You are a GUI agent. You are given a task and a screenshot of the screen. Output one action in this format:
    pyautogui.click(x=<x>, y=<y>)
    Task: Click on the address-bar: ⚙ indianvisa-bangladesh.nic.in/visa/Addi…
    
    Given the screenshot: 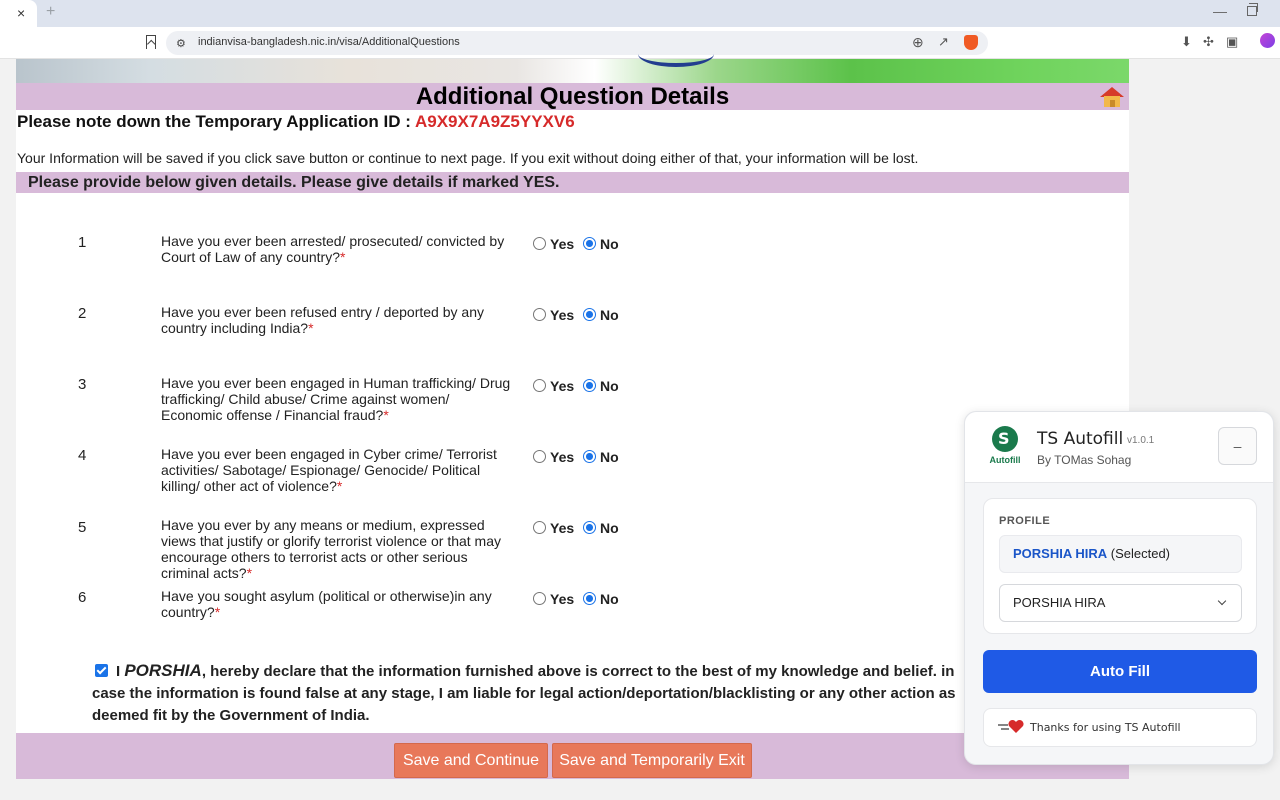 What is the action you would take?
    pyautogui.click(x=577, y=43)
    